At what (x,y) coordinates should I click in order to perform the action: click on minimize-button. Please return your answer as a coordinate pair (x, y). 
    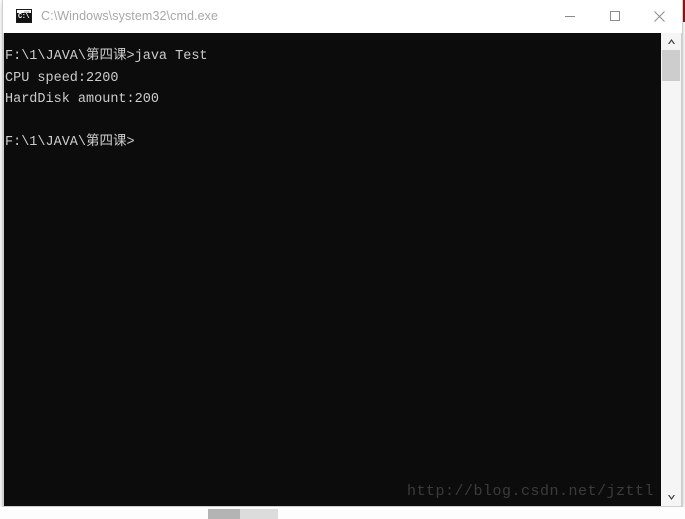
    Looking at the image, I should click on (569, 16).